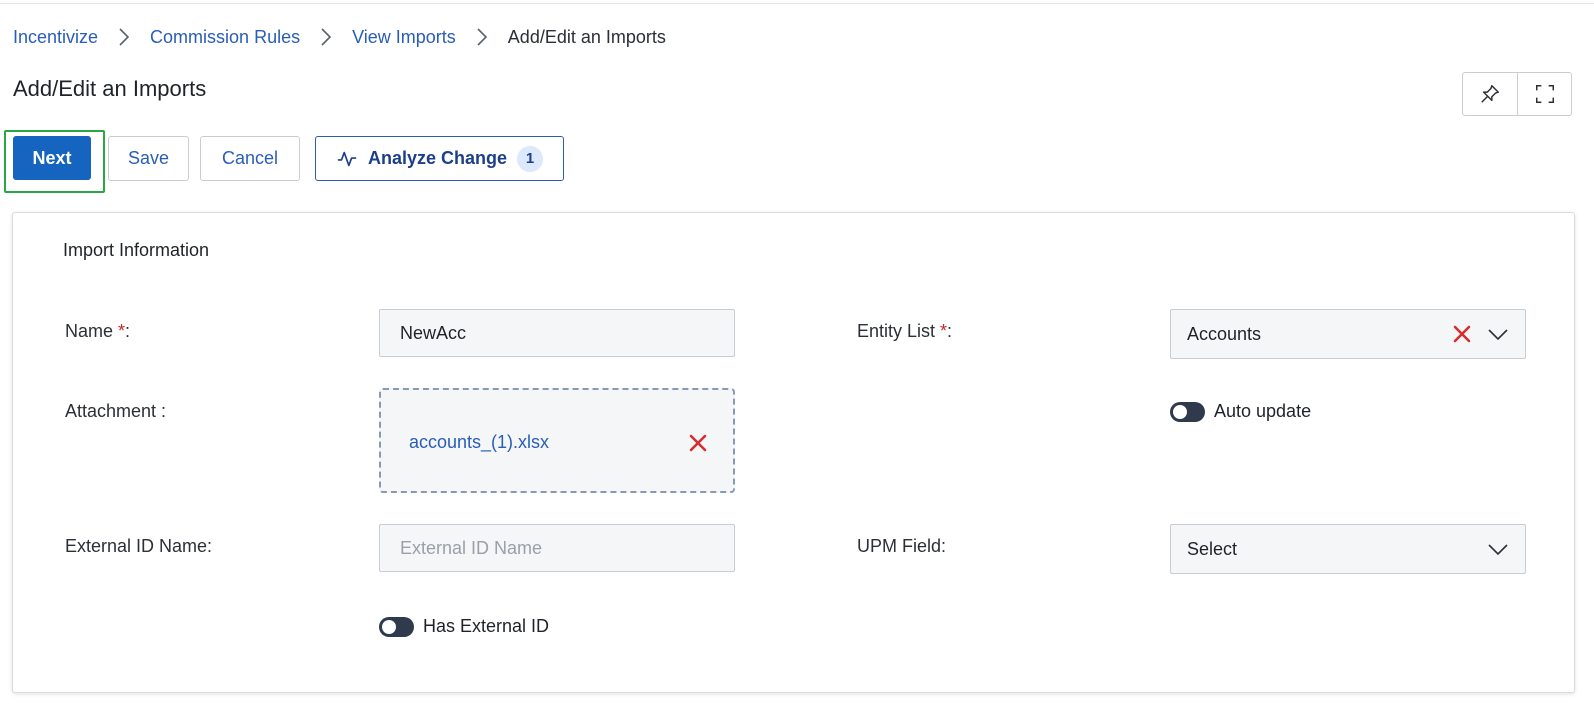 The height and width of the screenshot is (726, 1594). I want to click on next-button: Next, so click(52, 158).